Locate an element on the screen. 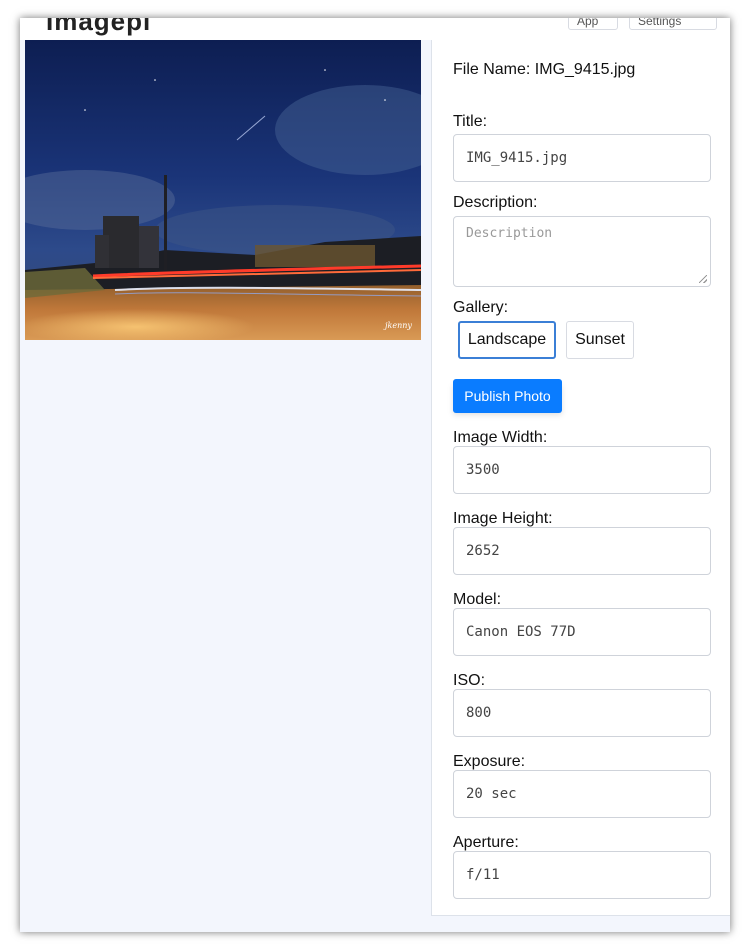 Image resolution: width=750 pixels, height=952 pixels. iso-input: 800 is located at coordinates (582, 713).